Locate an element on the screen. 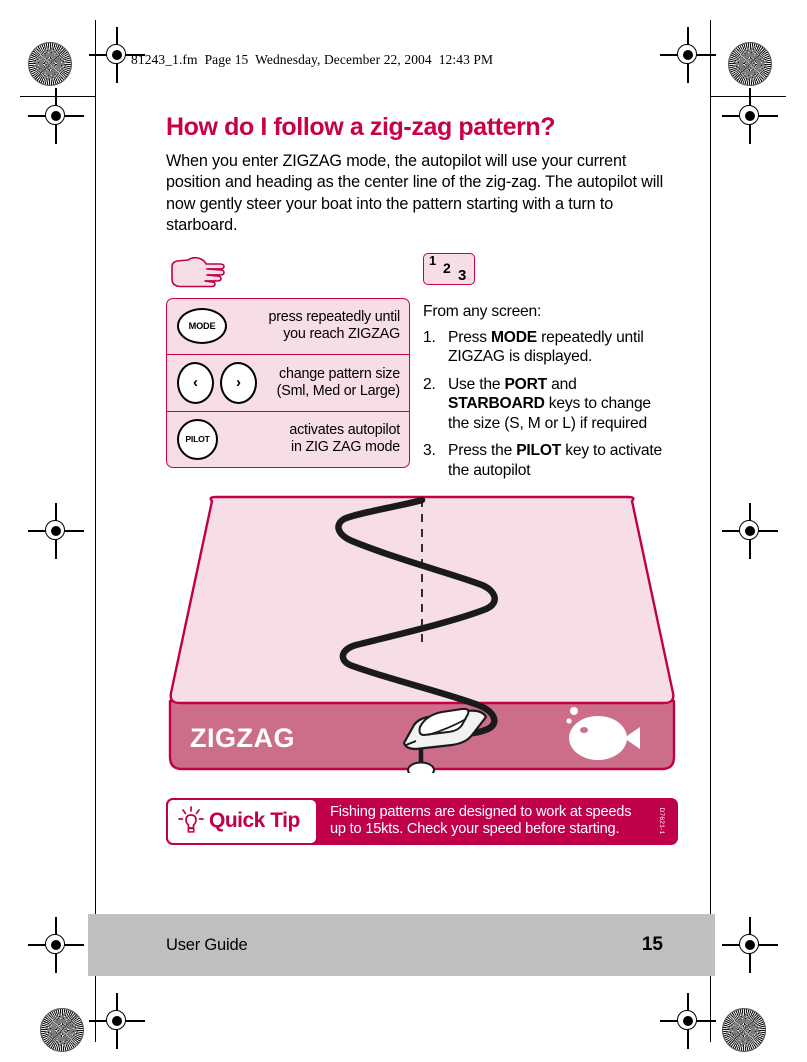  footer-title: User Guide is located at coordinates (207, 944).